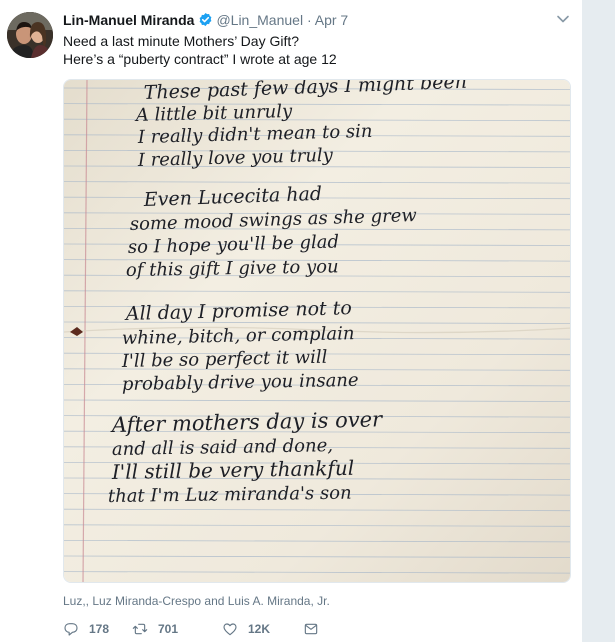 This screenshot has height=642, width=615. I want to click on poem-line-16: that I'm Luz miranda's son, so click(230, 495).